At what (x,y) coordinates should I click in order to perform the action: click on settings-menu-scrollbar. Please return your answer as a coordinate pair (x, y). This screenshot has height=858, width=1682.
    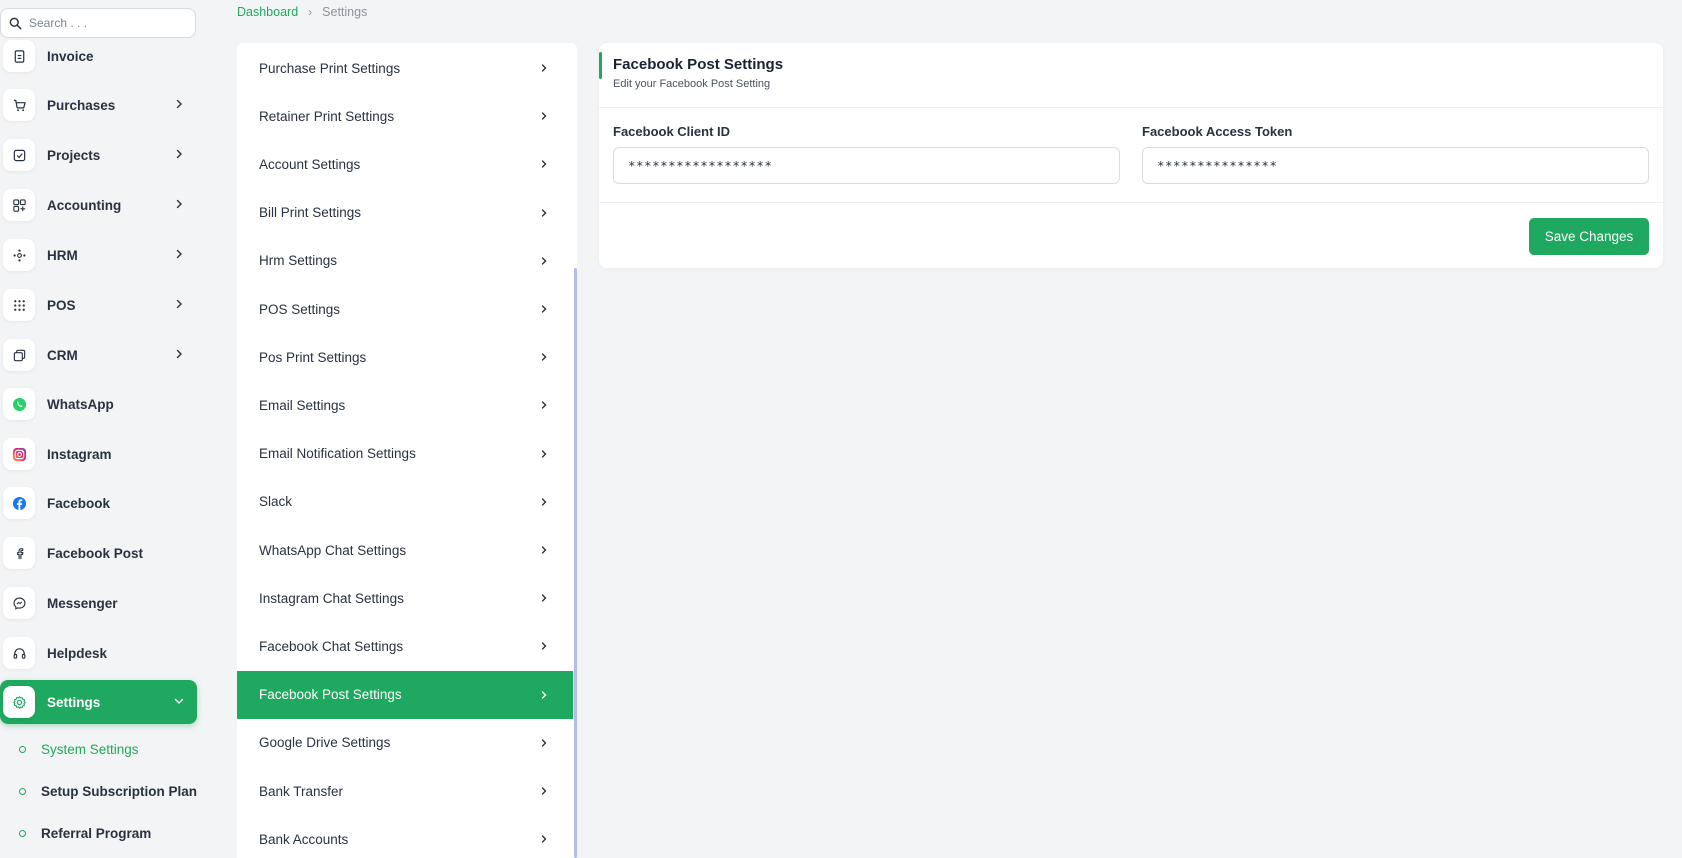
    Looking at the image, I should click on (575, 563).